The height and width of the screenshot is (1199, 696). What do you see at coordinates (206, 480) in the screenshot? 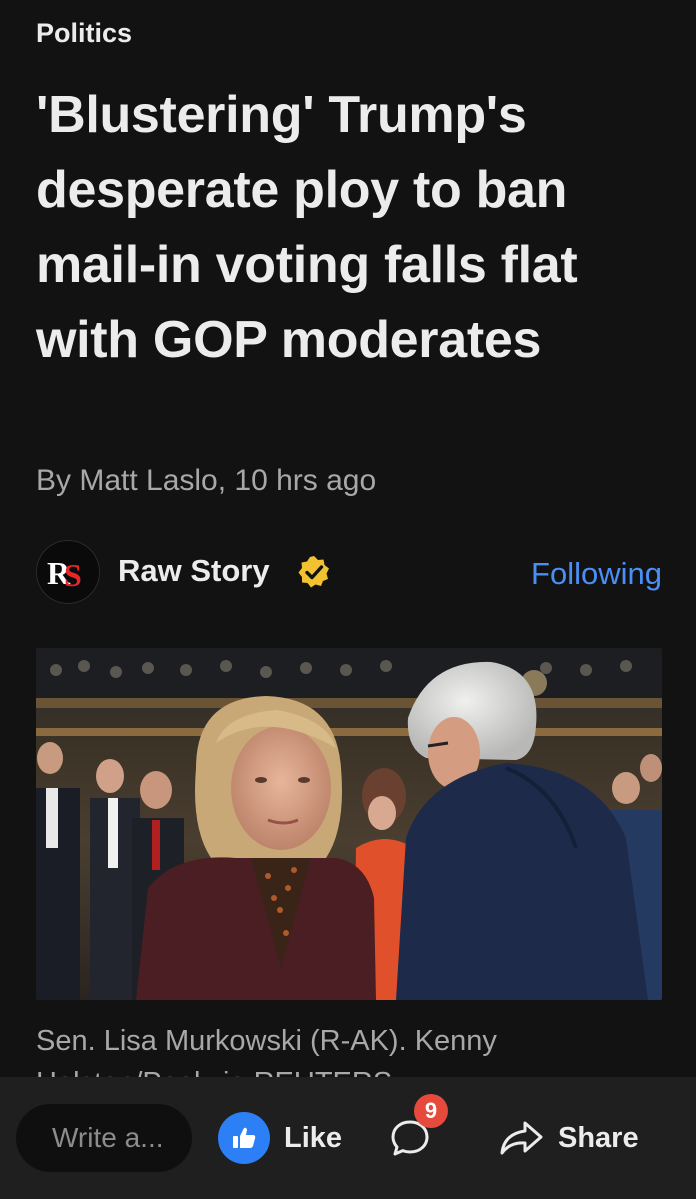
I see `byline: By Matt Laslo, 10 hrs ago` at bounding box center [206, 480].